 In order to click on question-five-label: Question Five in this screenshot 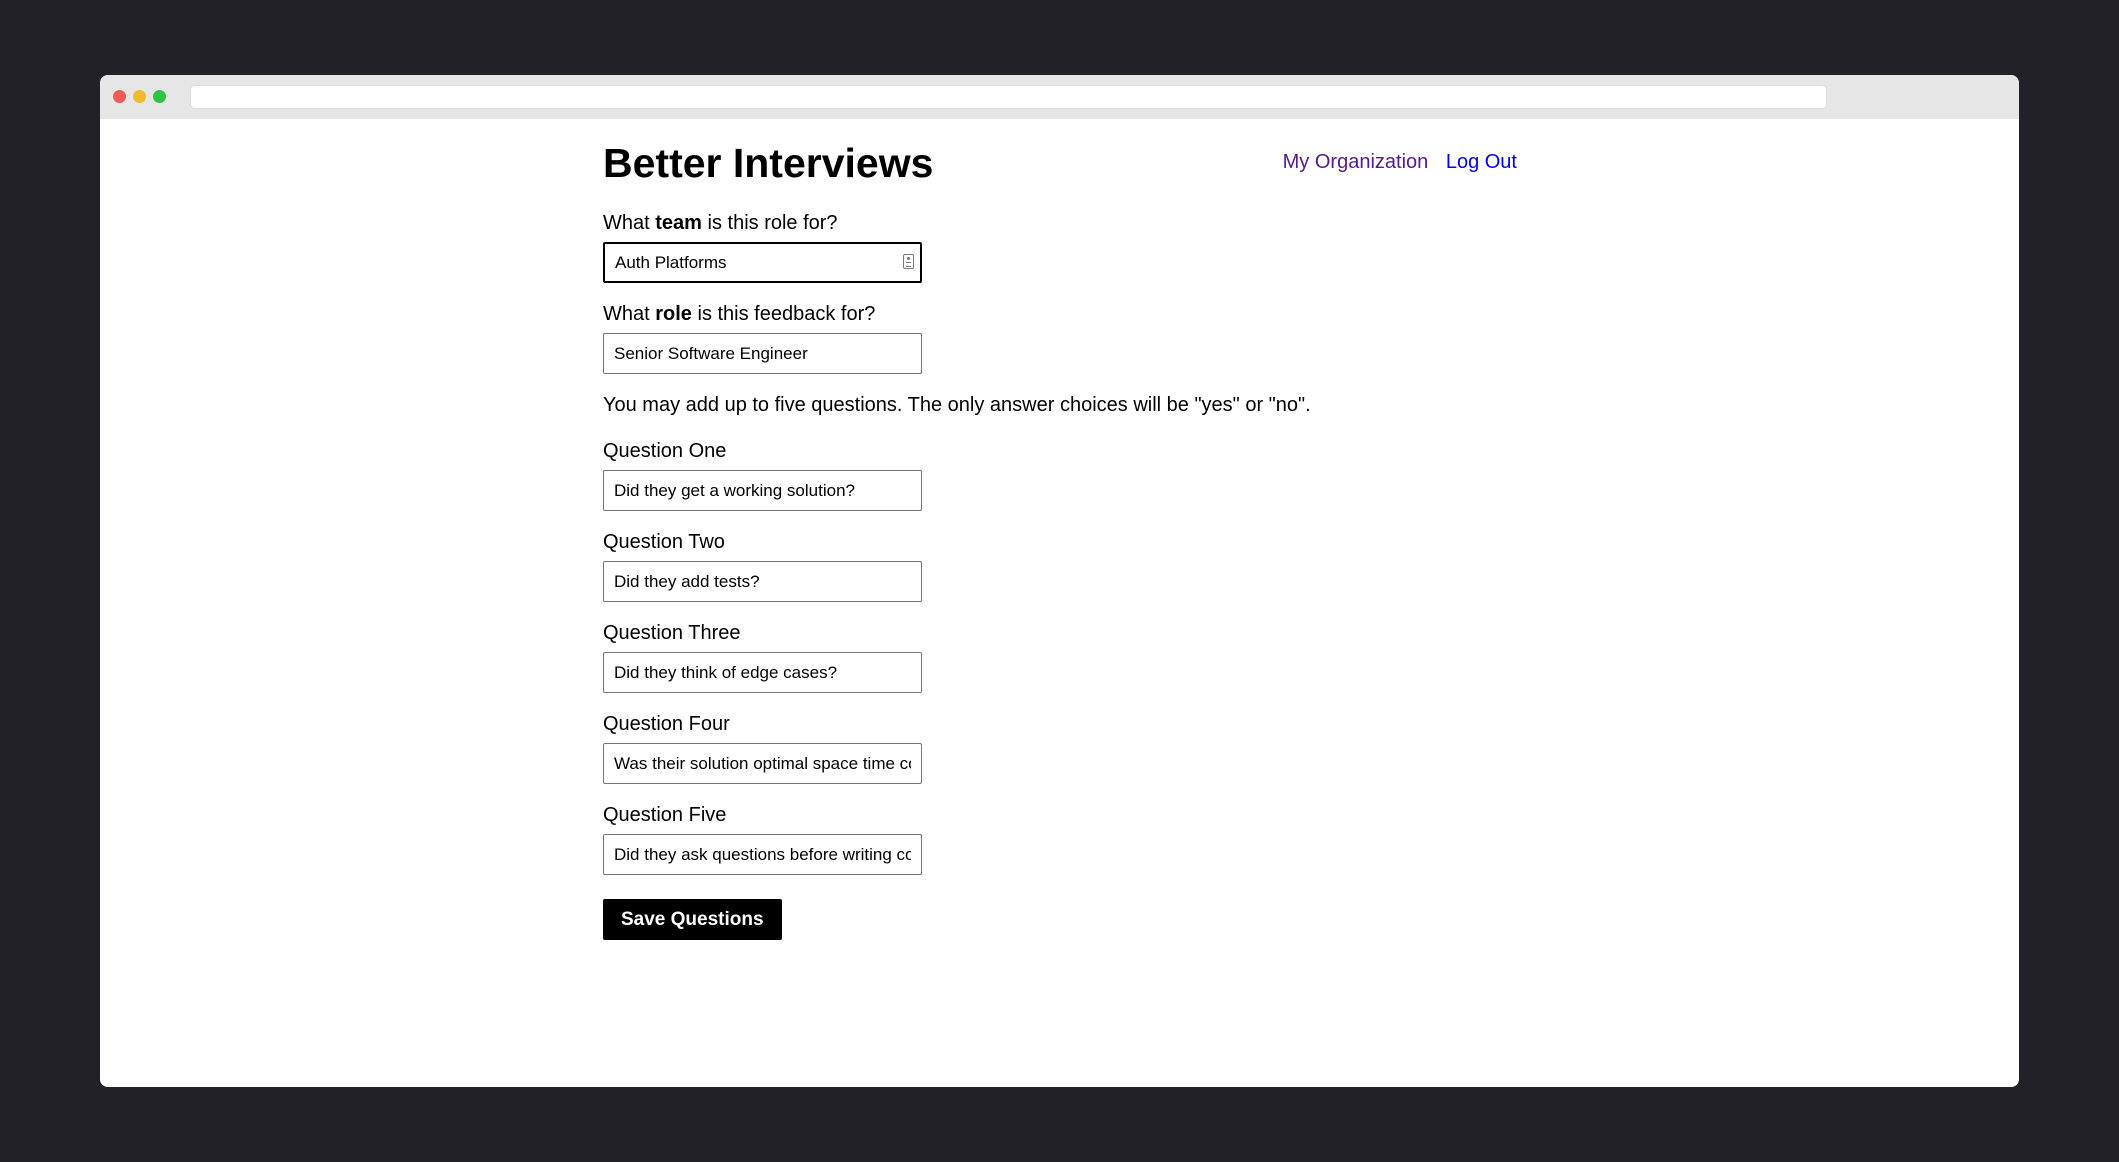, I will do `click(665, 815)`.